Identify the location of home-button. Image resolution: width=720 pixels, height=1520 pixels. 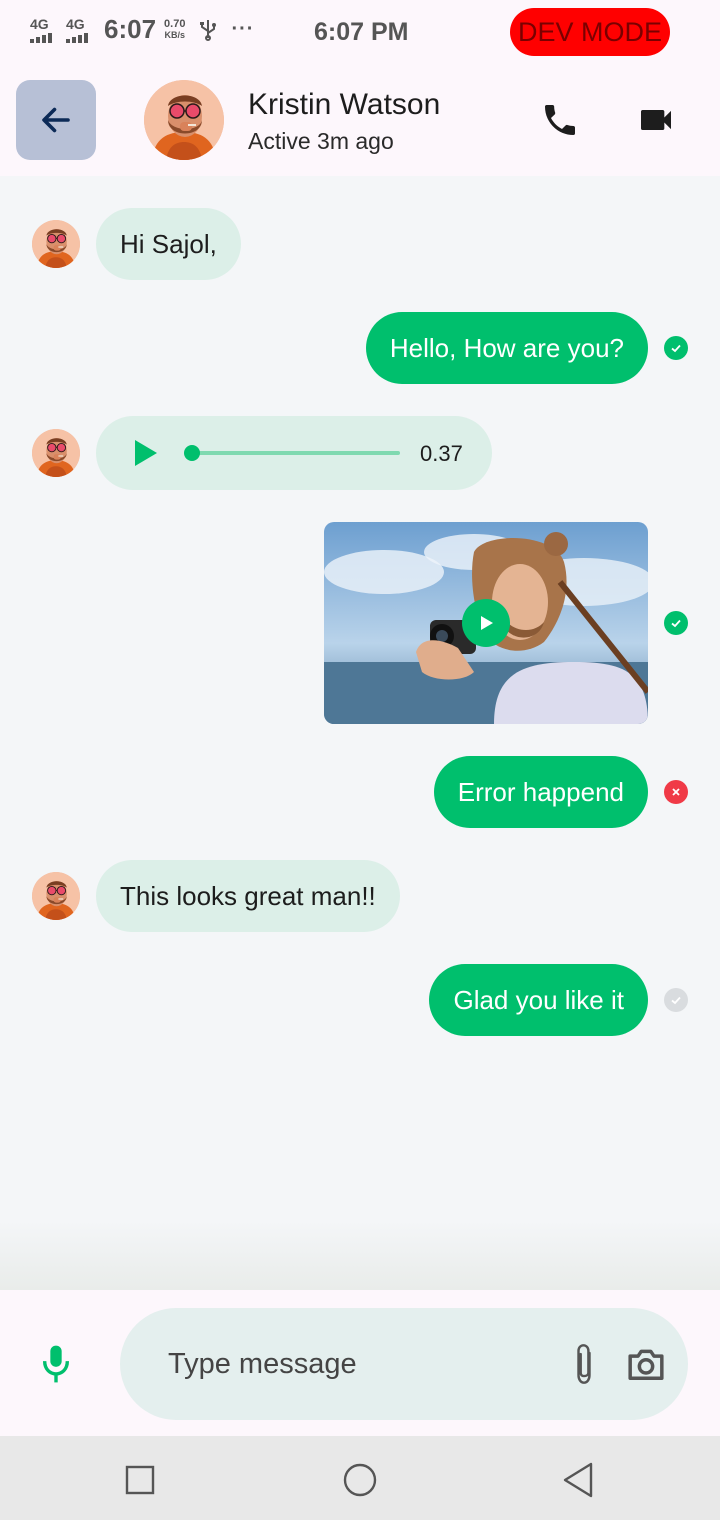
(360, 1480).